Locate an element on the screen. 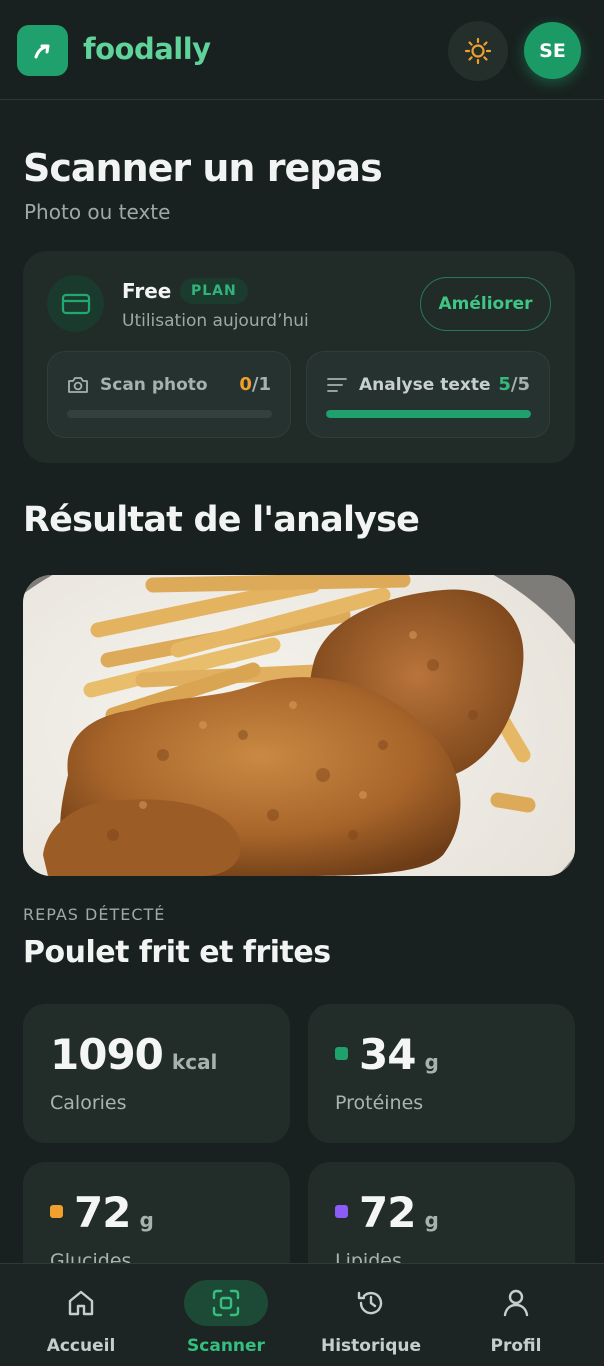 The width and height of the screenshot is (604, 1366). credit-card-icon is located at coordinates (75, 303).